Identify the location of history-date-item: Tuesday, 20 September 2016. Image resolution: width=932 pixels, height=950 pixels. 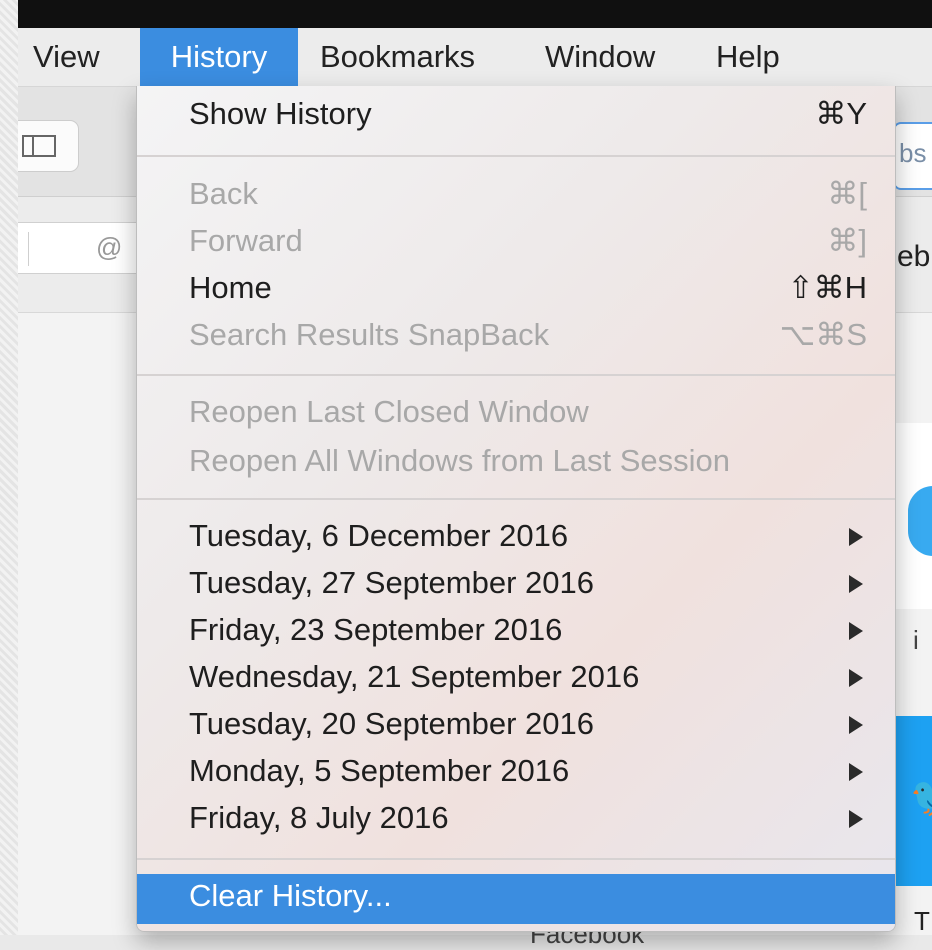
(516, 726).